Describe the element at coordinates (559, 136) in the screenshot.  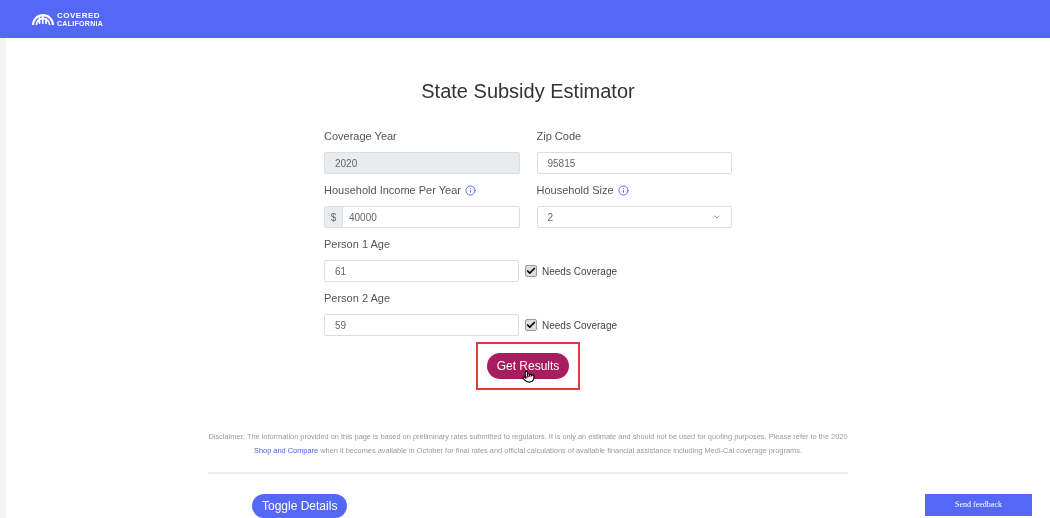
I see `field-label: Zip Code` at that location.